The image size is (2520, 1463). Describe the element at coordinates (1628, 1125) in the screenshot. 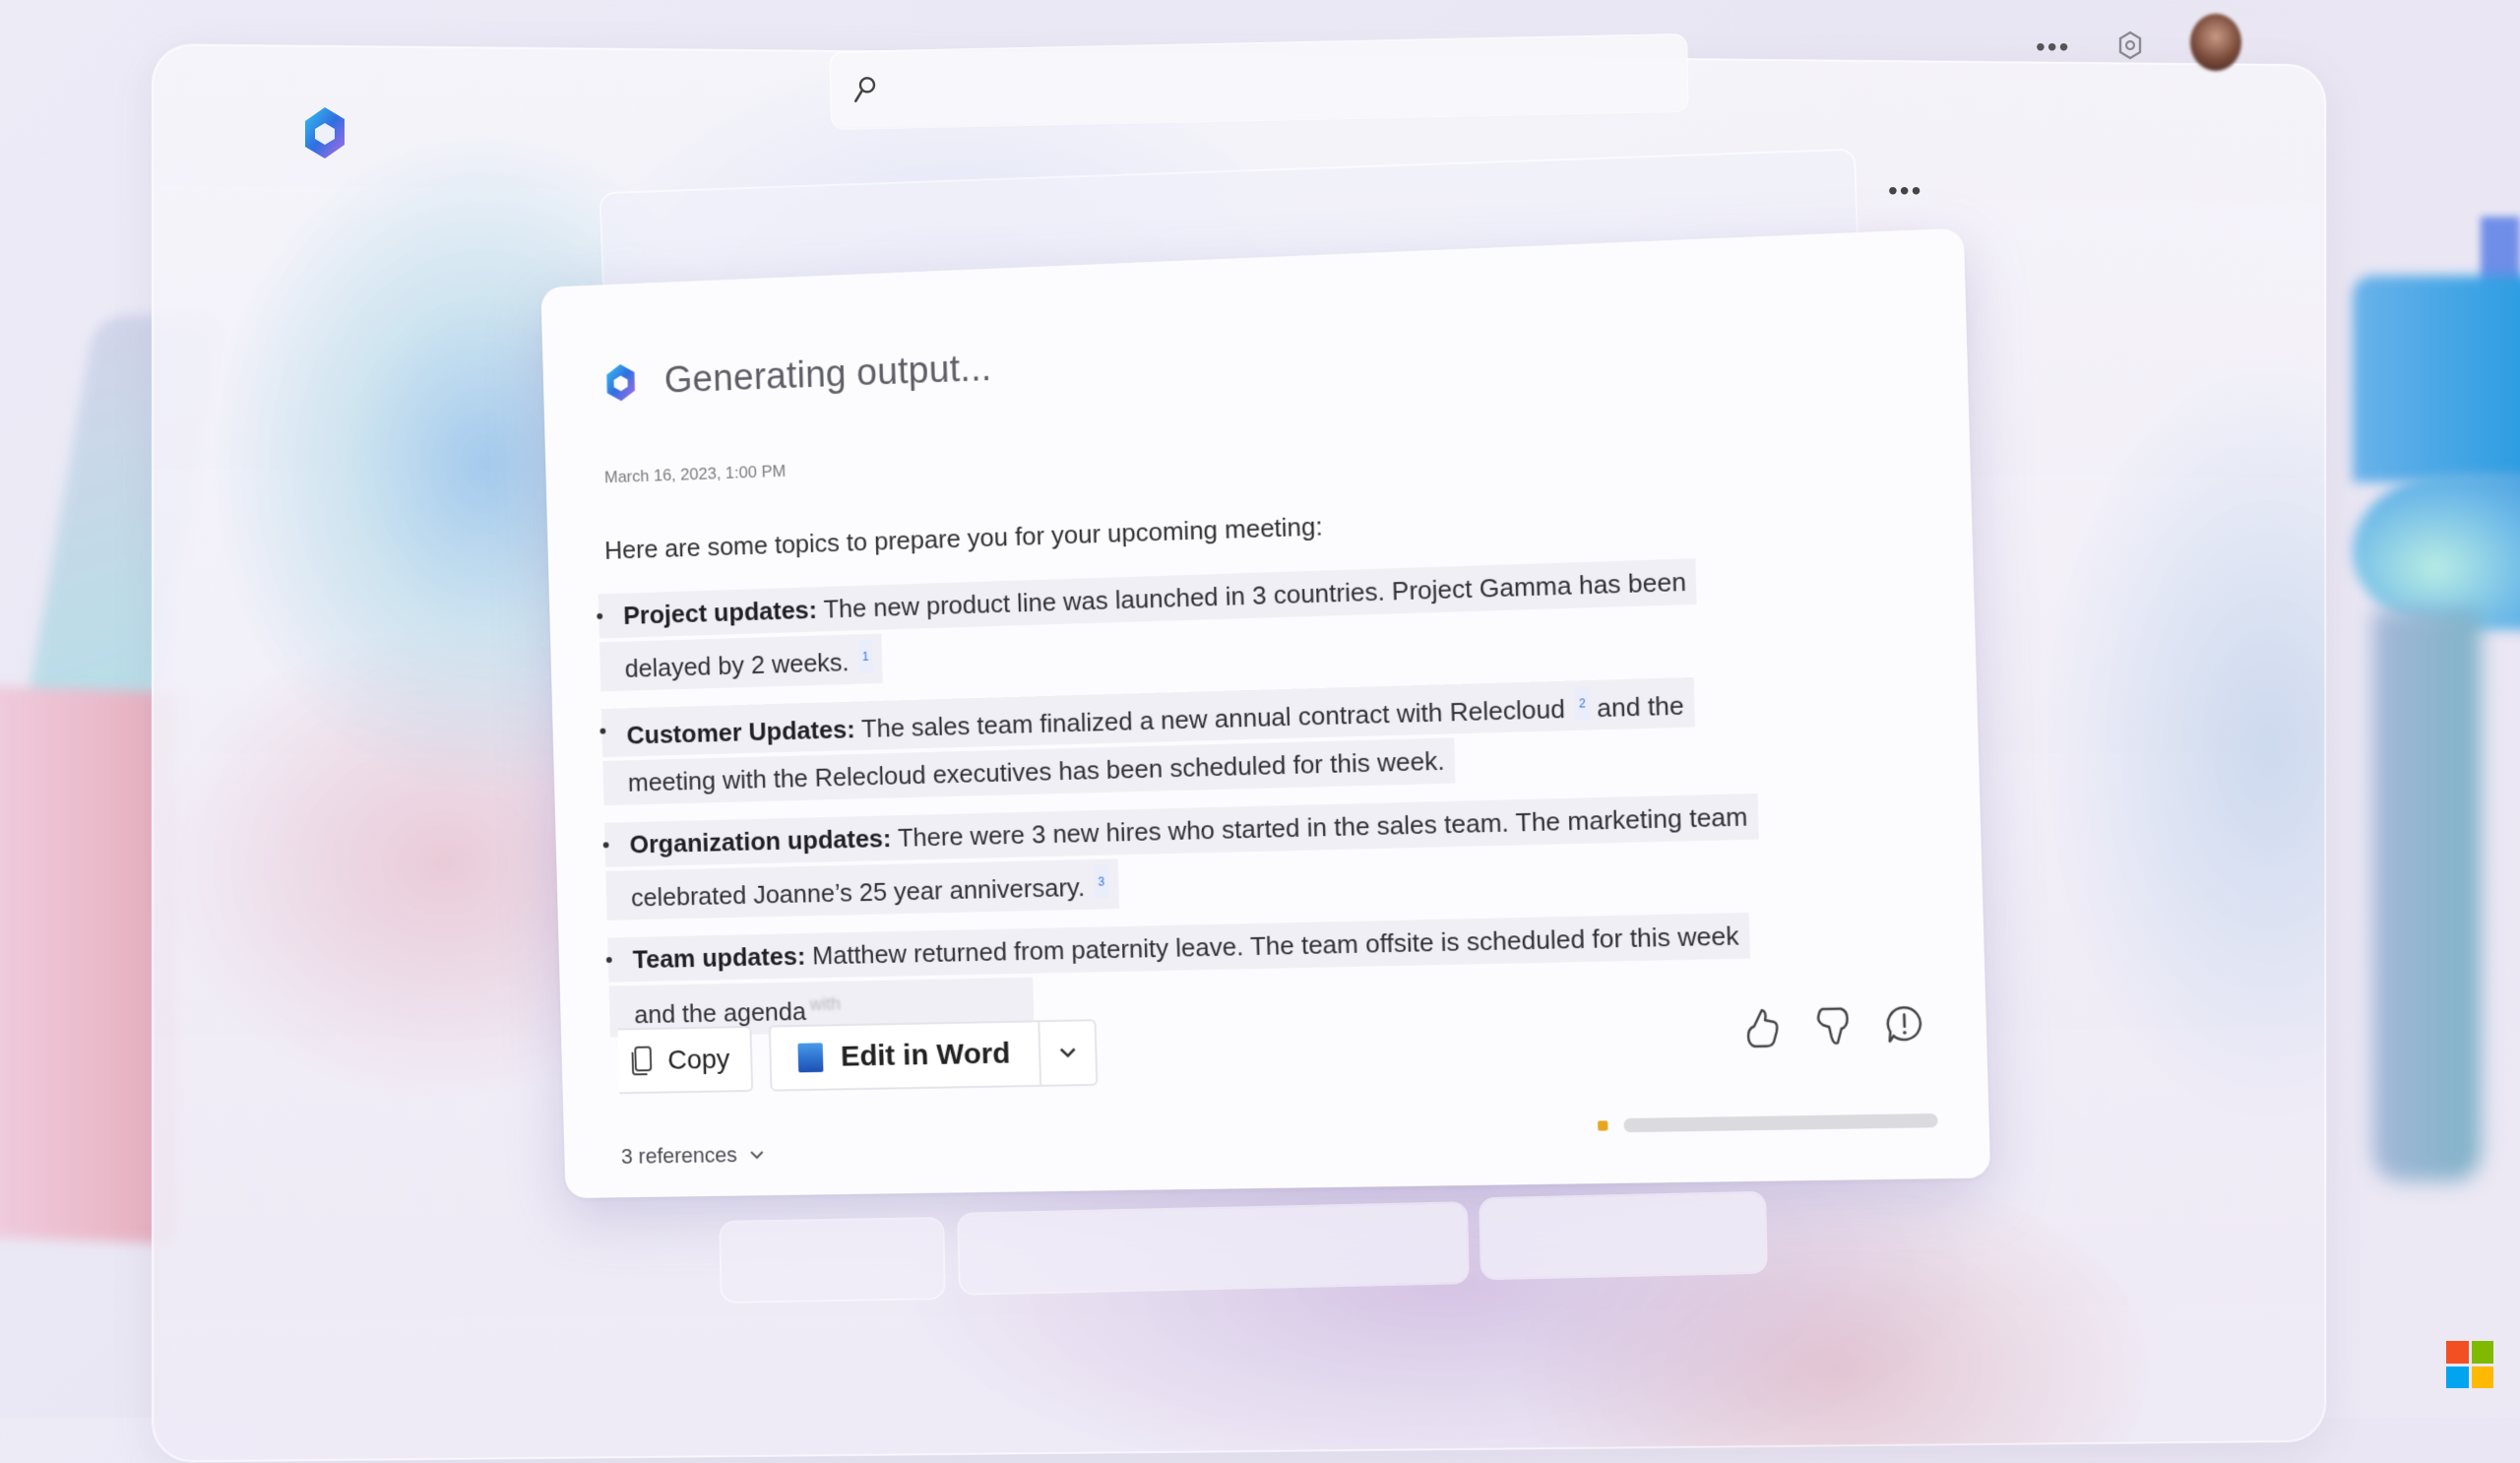

I see `progress-fill` at that location.